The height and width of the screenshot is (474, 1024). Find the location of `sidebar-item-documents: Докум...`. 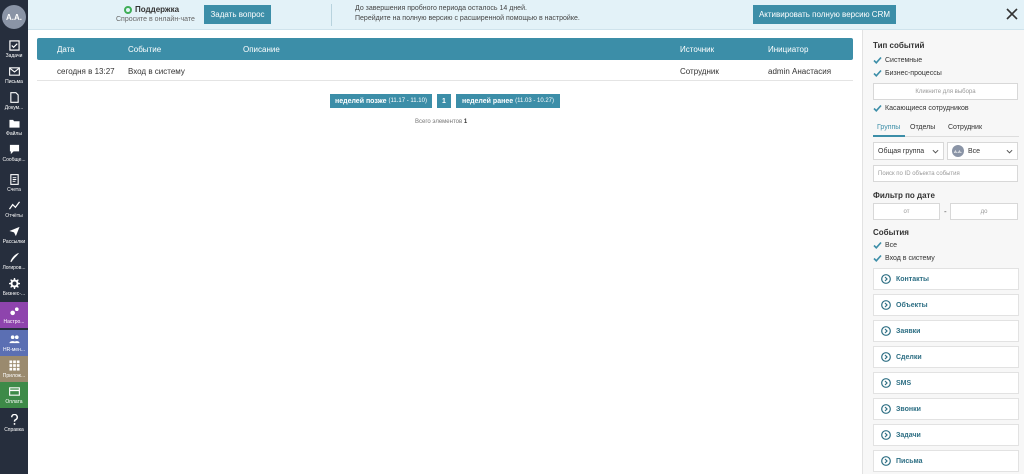

sidebar-item-documents: Докум... is located at coordinates (14, 101).